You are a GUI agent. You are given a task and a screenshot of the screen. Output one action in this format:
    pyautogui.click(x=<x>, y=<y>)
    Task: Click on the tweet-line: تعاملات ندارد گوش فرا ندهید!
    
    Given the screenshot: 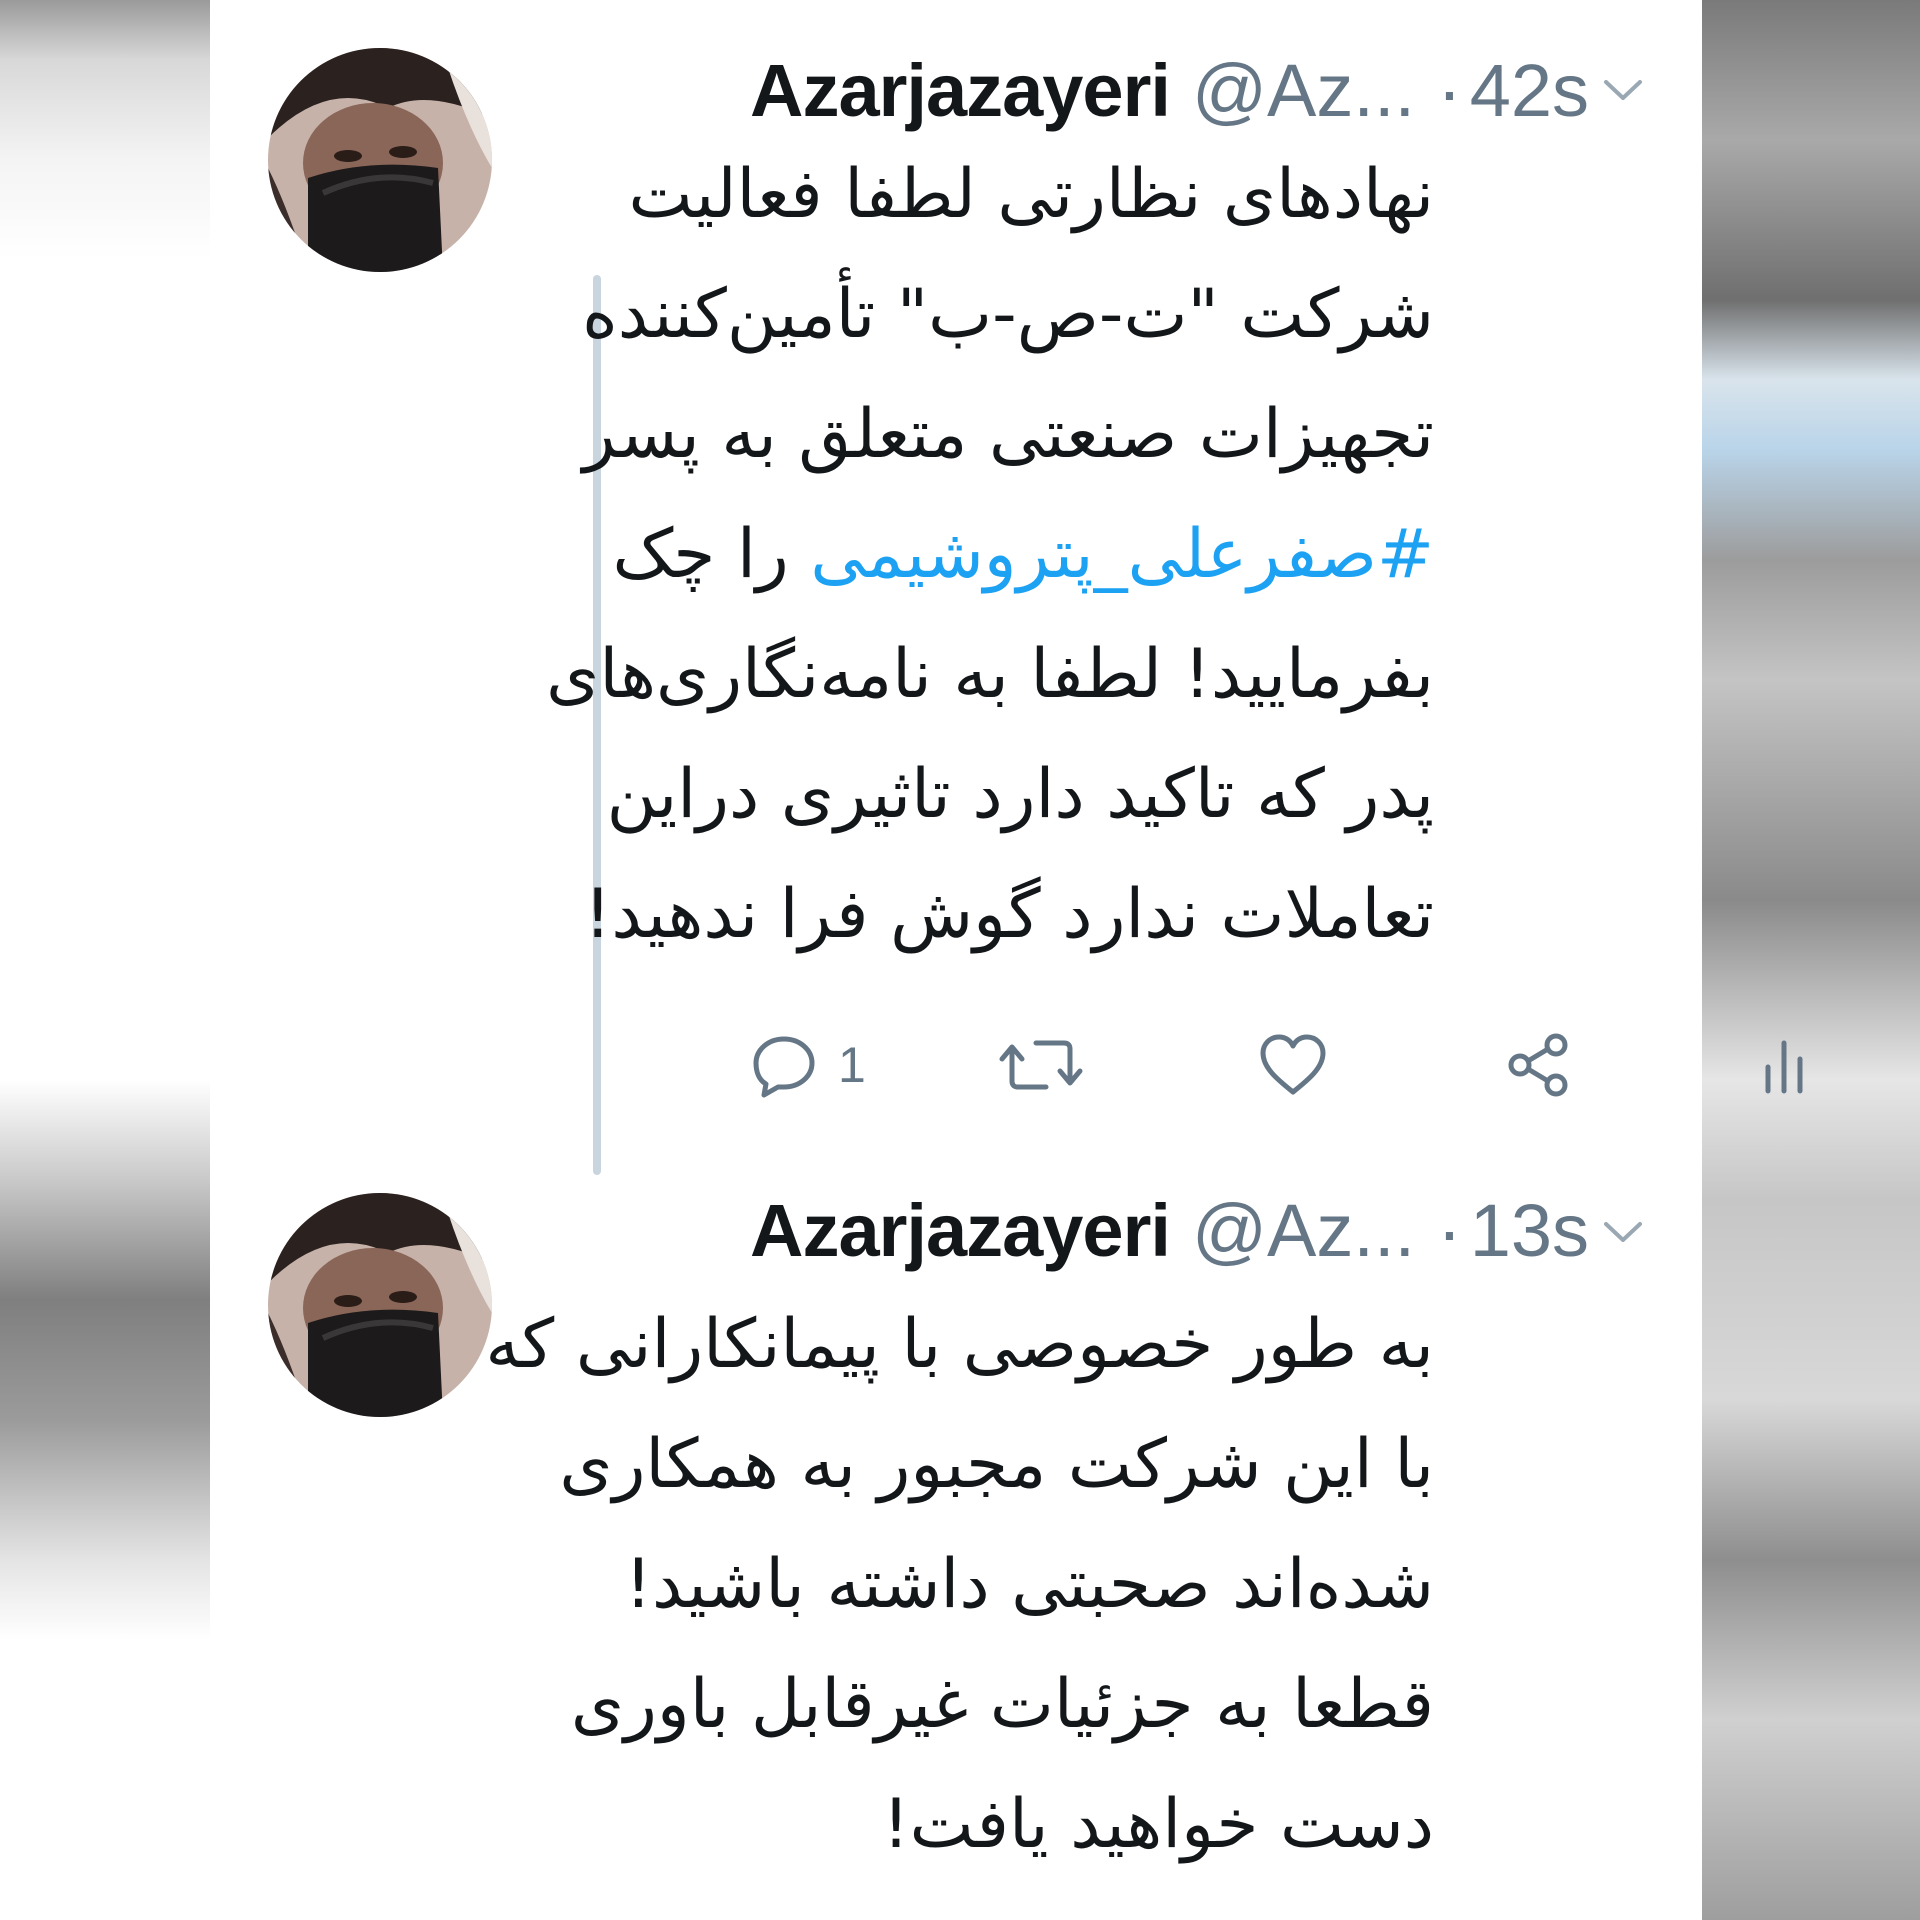 What is the action you would take?
    pyautogui.click(x=1009, y=914)
    